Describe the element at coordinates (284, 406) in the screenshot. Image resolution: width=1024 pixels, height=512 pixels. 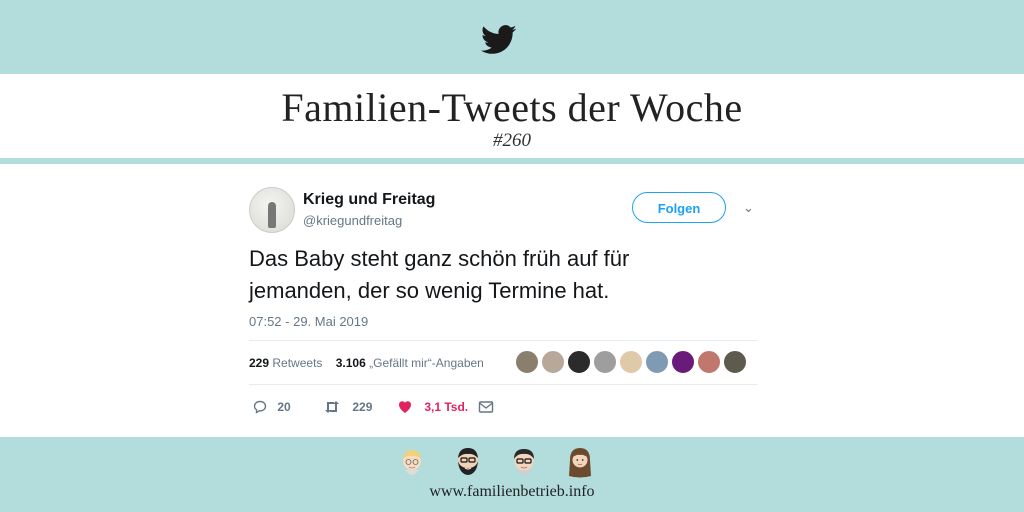
I see `reply-count: 20` at that location.